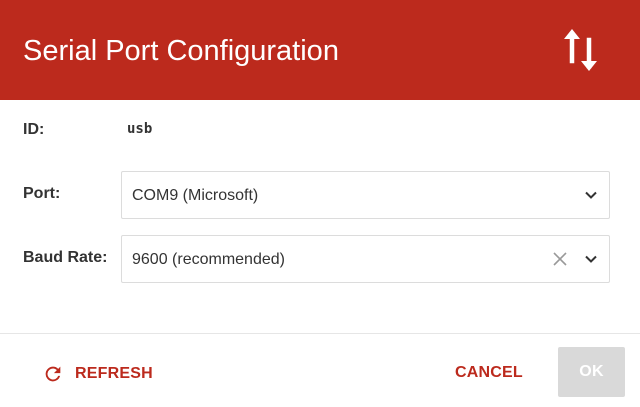 This screenshot has width=640, height=407. What do you see at coordinates (365, 195) in the screenshot?
I see `port-select: COM9 (Microsoft)` at bounding box center [365, 195].